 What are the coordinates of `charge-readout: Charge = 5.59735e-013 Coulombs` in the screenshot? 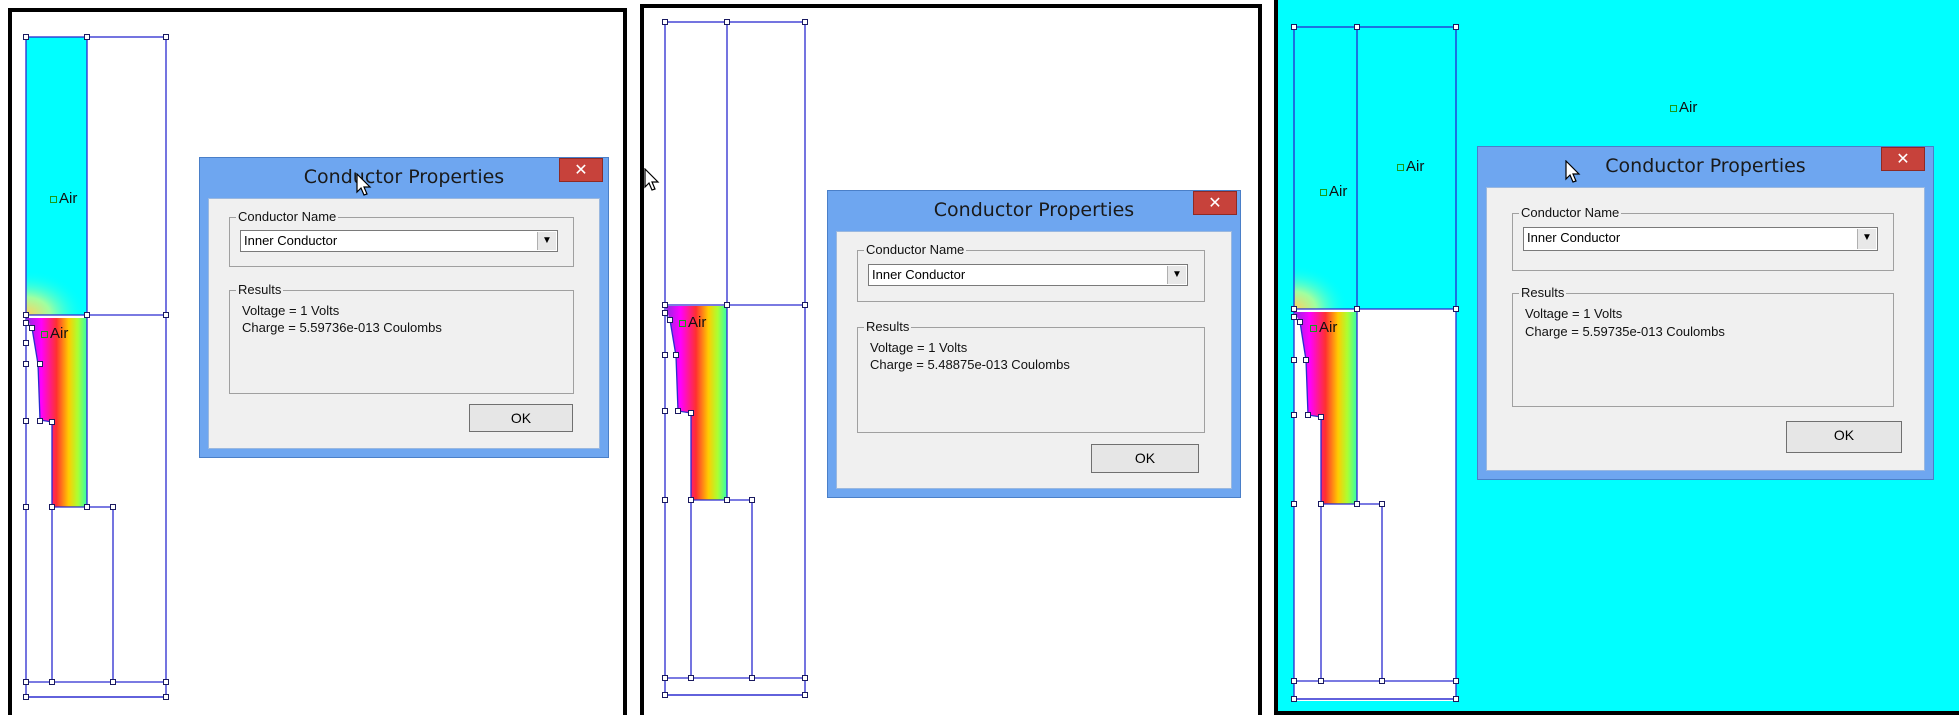 It's located at (1625, 331).